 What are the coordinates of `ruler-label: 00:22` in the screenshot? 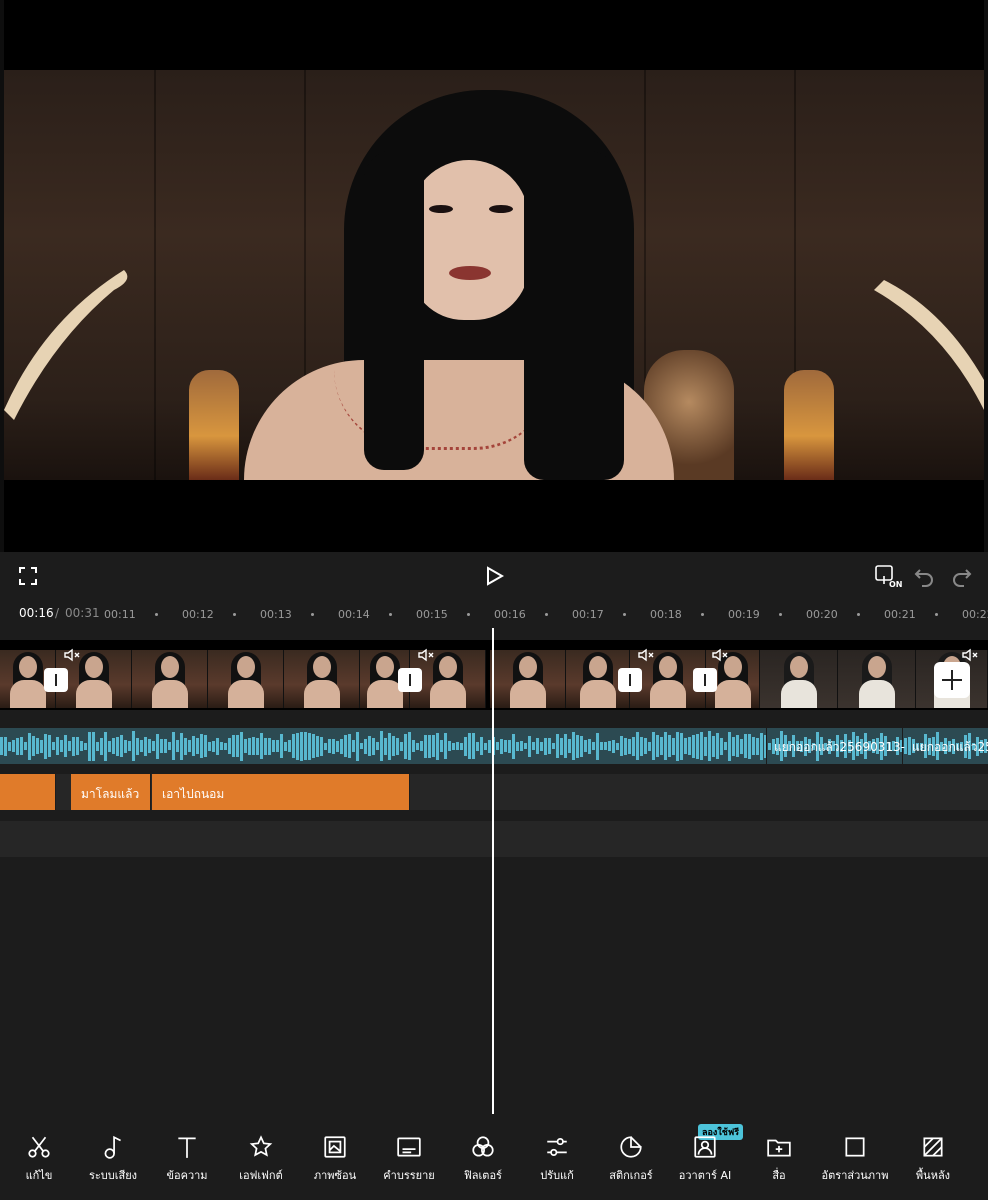 It's located at (975, 614).